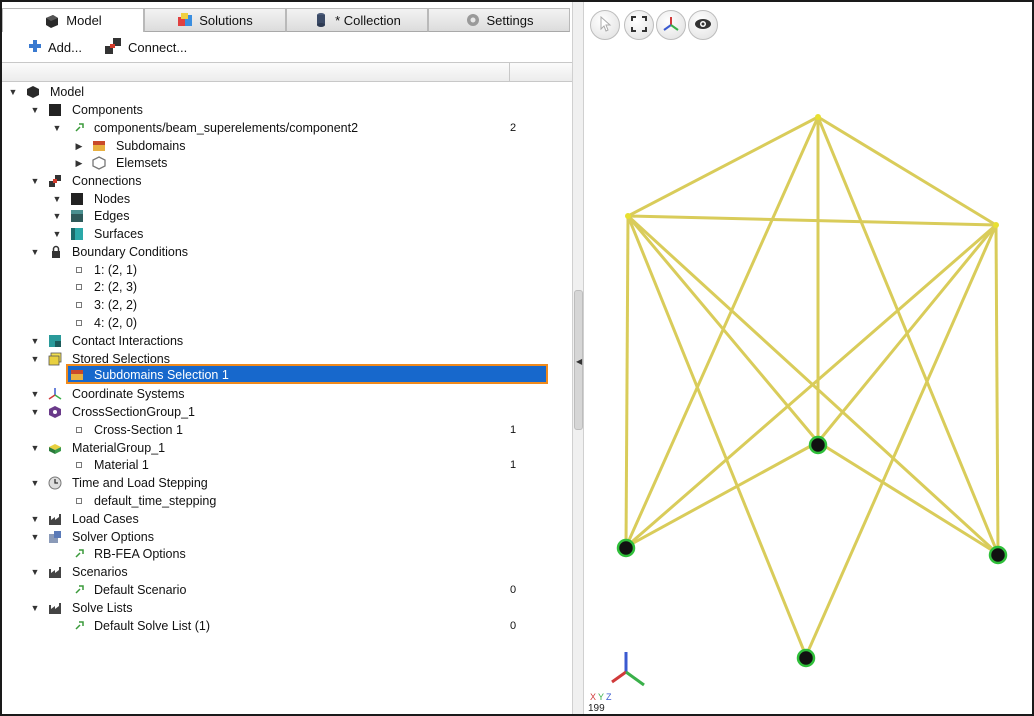  Describe the element at coordinates (138, 430) in the screenshot. I see `tree-item-label: Cross-Section 1` at that location.